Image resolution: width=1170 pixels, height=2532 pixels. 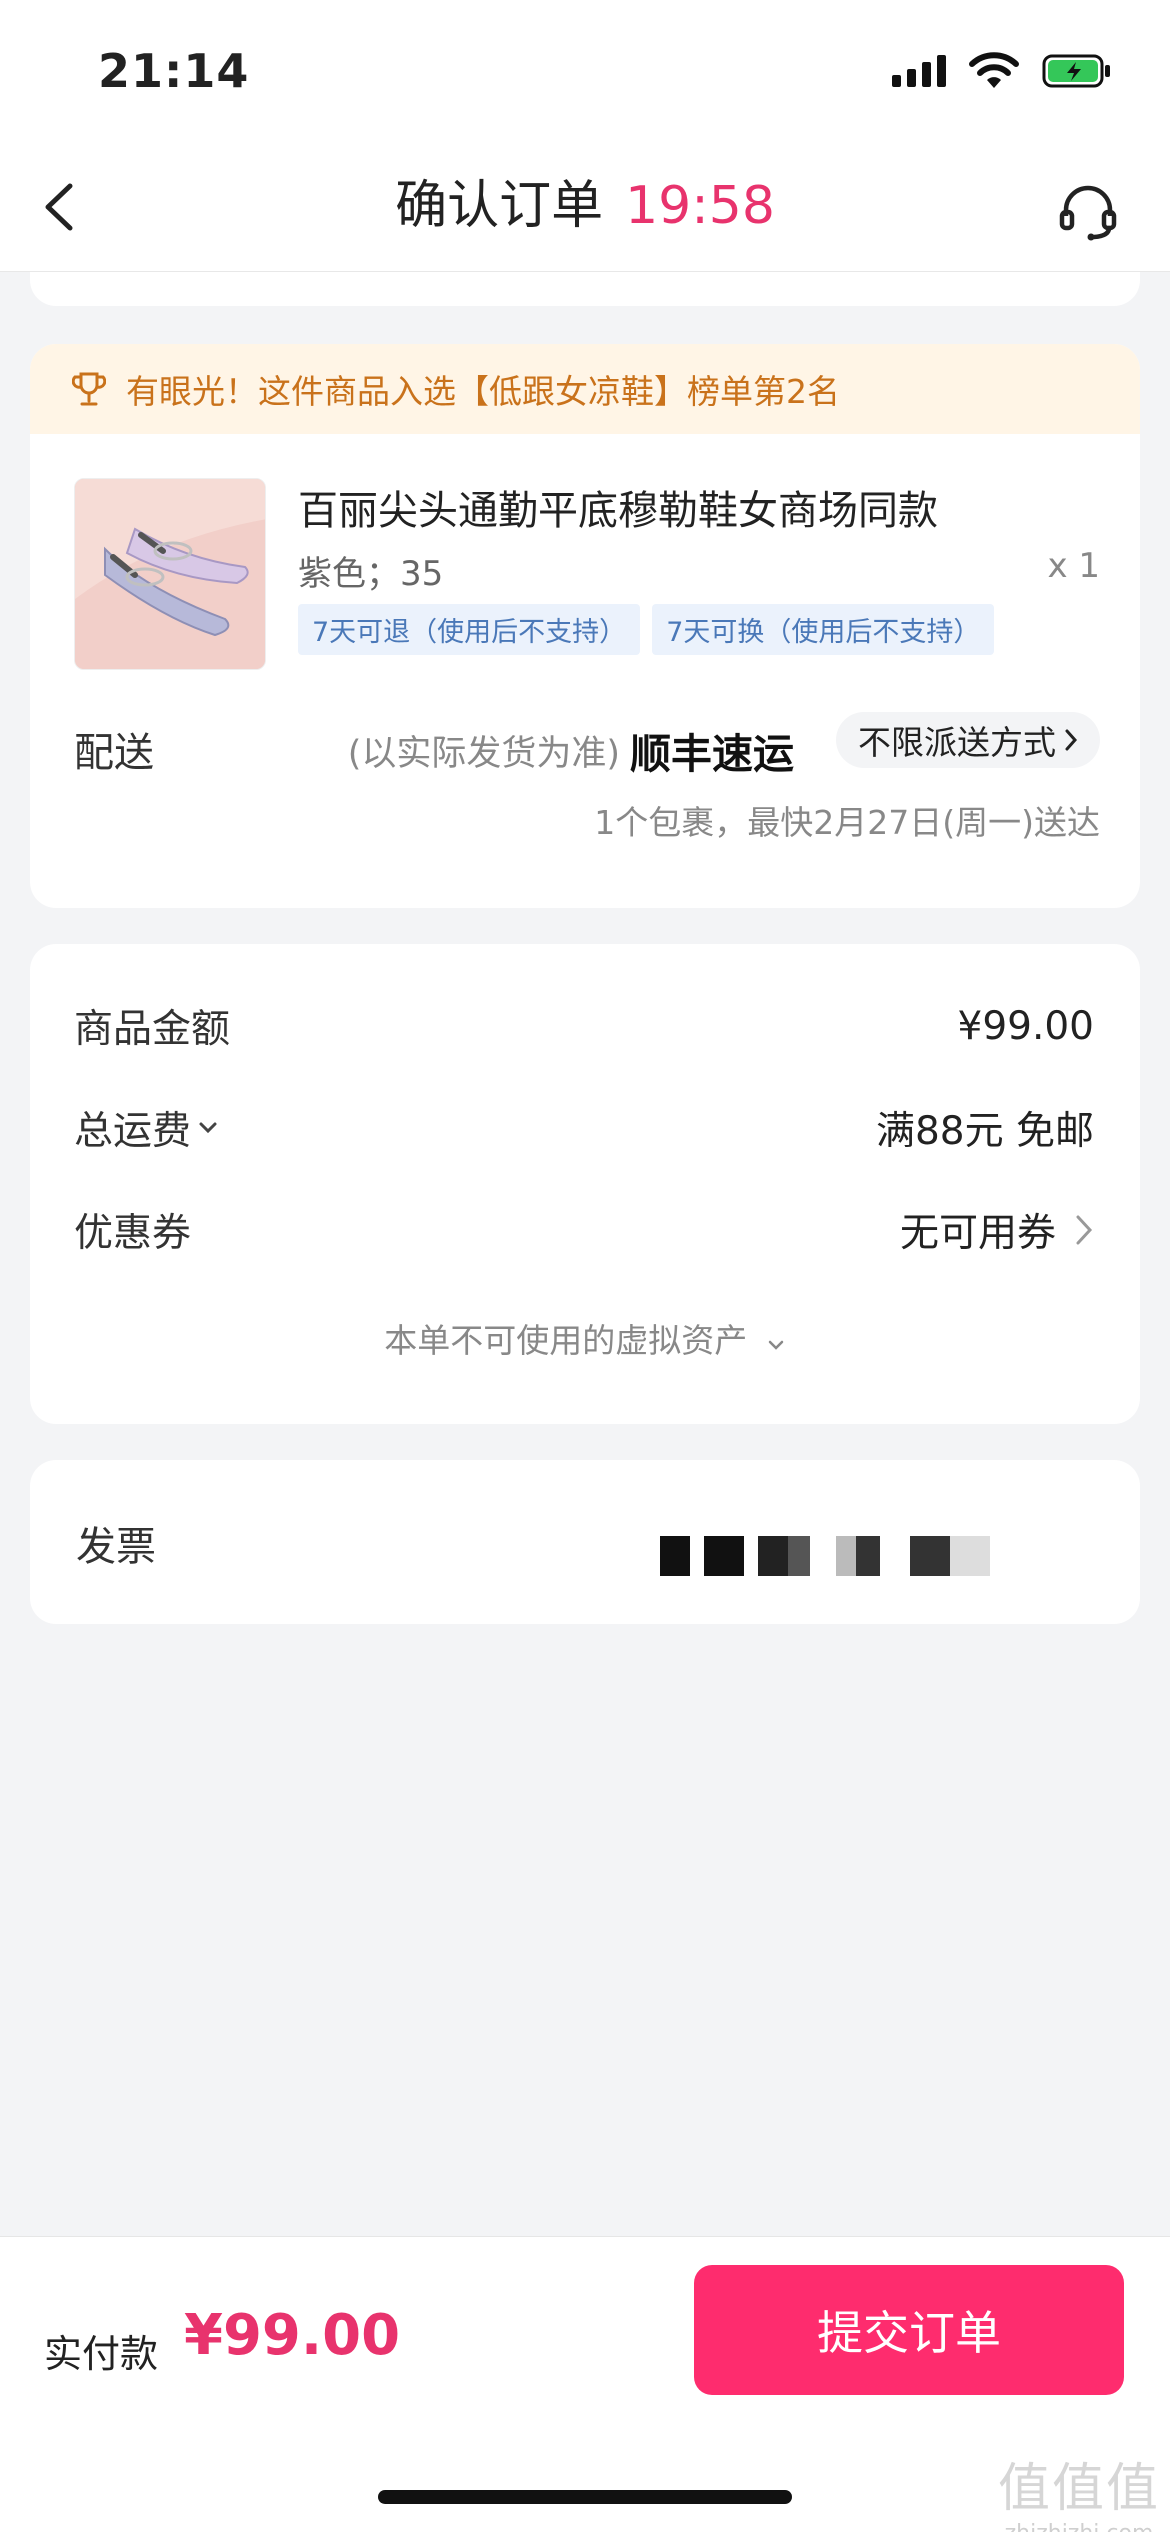 I want to click on product-thumbnail, so click(x=170, y=574).